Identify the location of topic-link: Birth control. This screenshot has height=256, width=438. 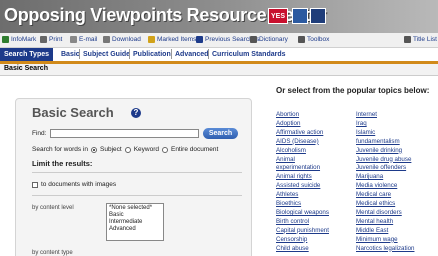
(292, 221).